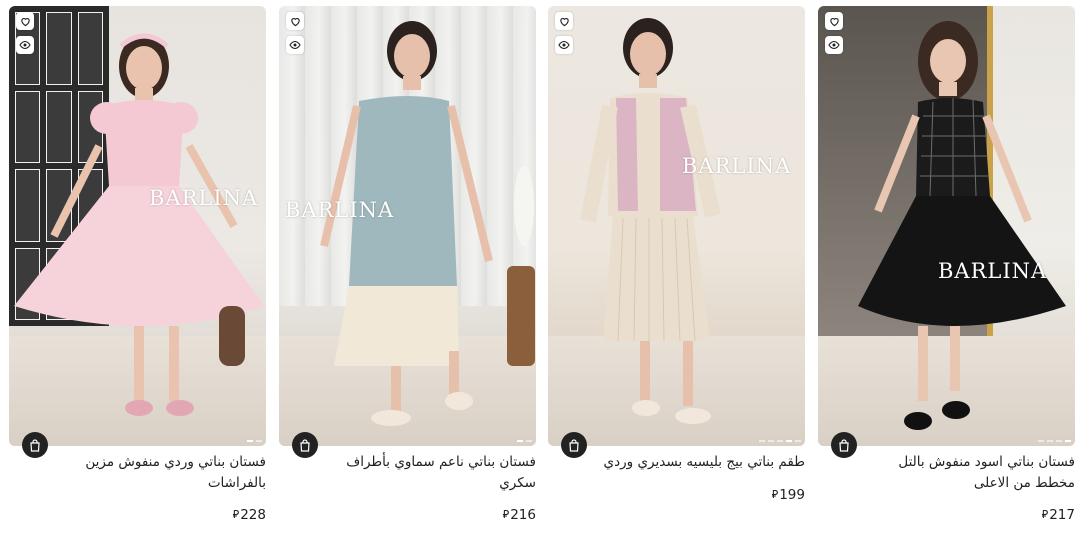  Describe the element at coordinates (1058, 515) in the screenshot. I see `product-price: ⃁ 217` at that location.